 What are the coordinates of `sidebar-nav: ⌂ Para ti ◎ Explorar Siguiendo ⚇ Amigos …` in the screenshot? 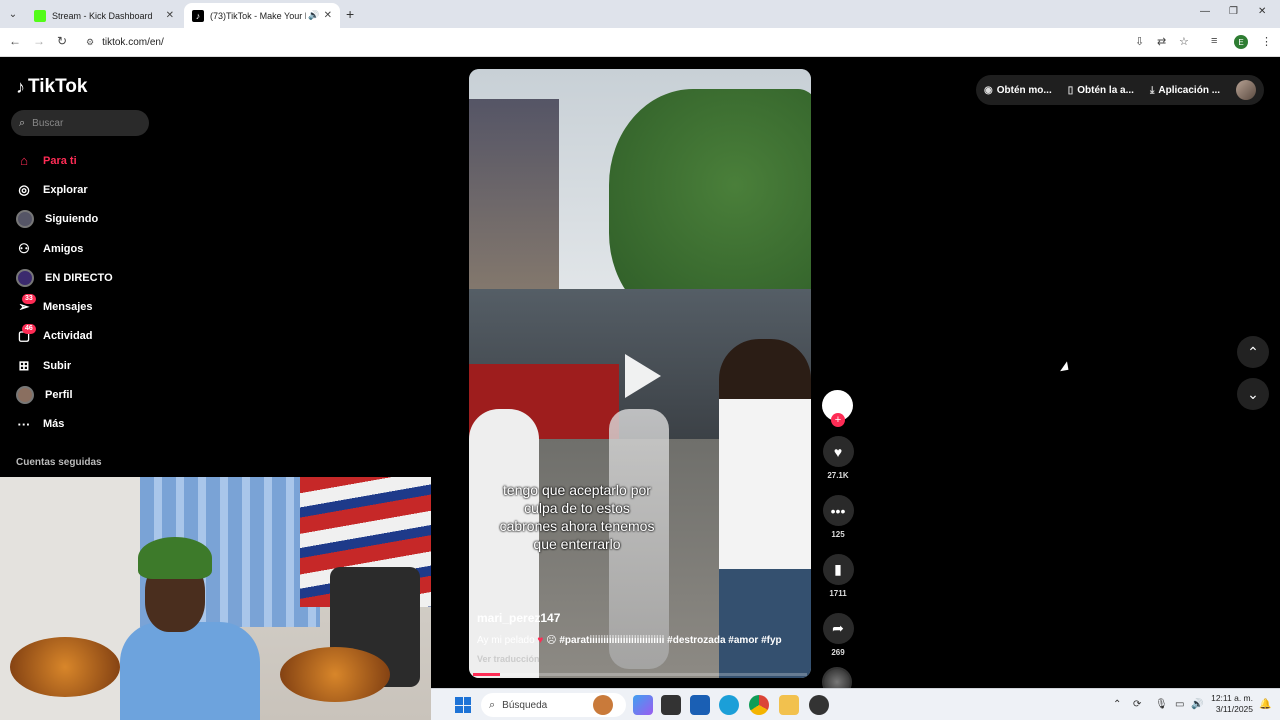 It's located at (64, 292).